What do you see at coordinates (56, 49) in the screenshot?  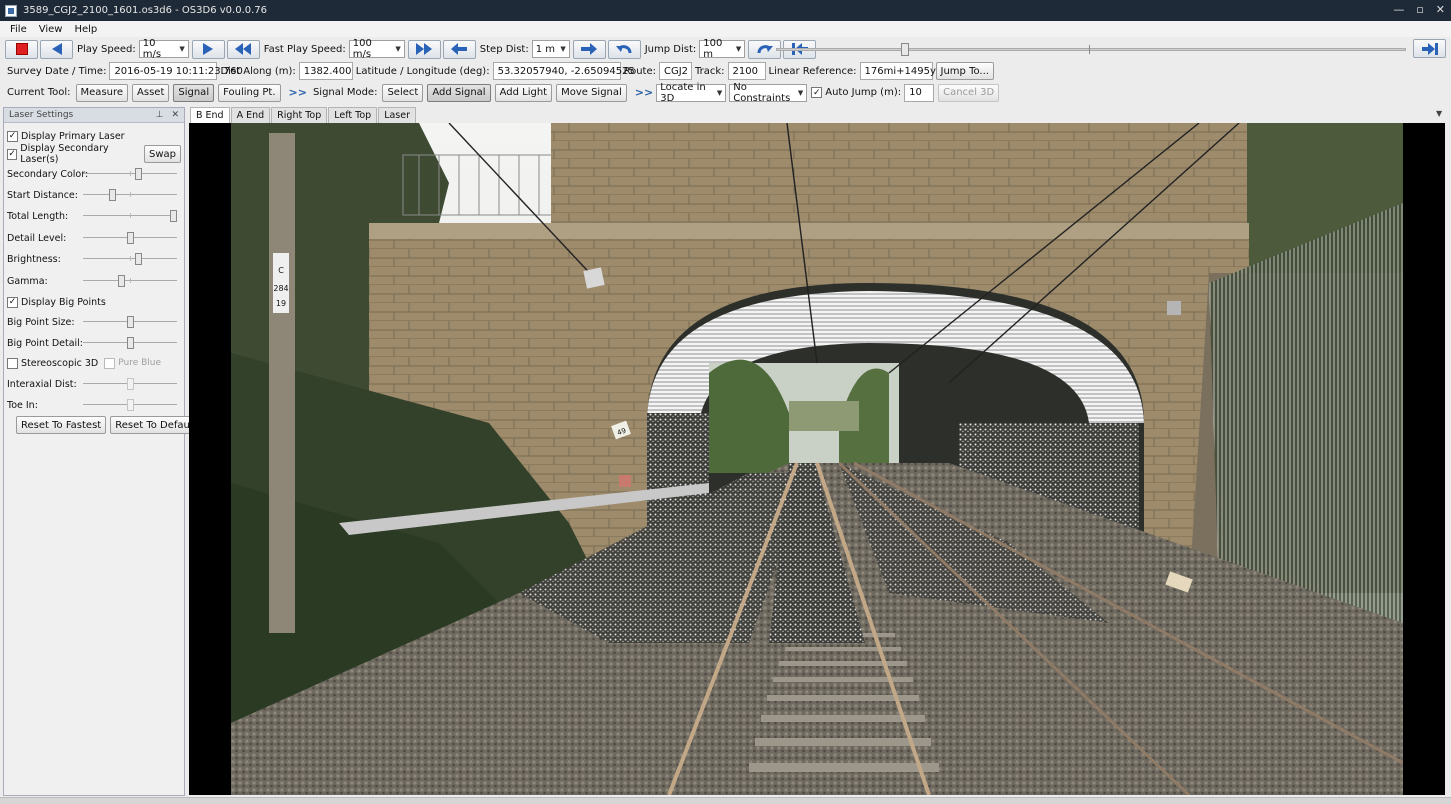 I see `play-reverse-button` at bounding box center [56, 49].